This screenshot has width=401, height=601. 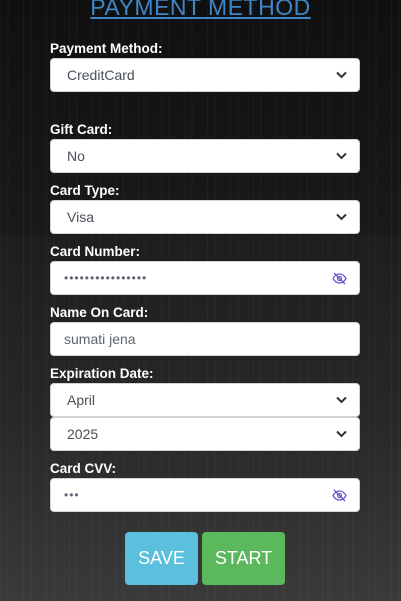 What do you see at coordinates (205, 495) in the screenshot?
I see `card-cvv-input: •••` at bounding box center [205, 495].